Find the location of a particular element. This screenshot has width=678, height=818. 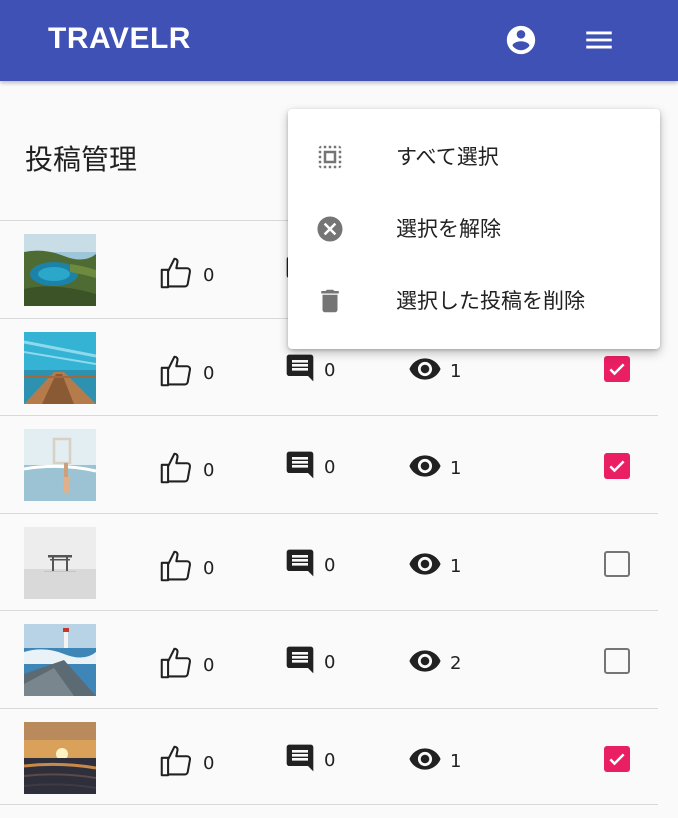

views-stat: 2 is located at coordinates (434, 663).